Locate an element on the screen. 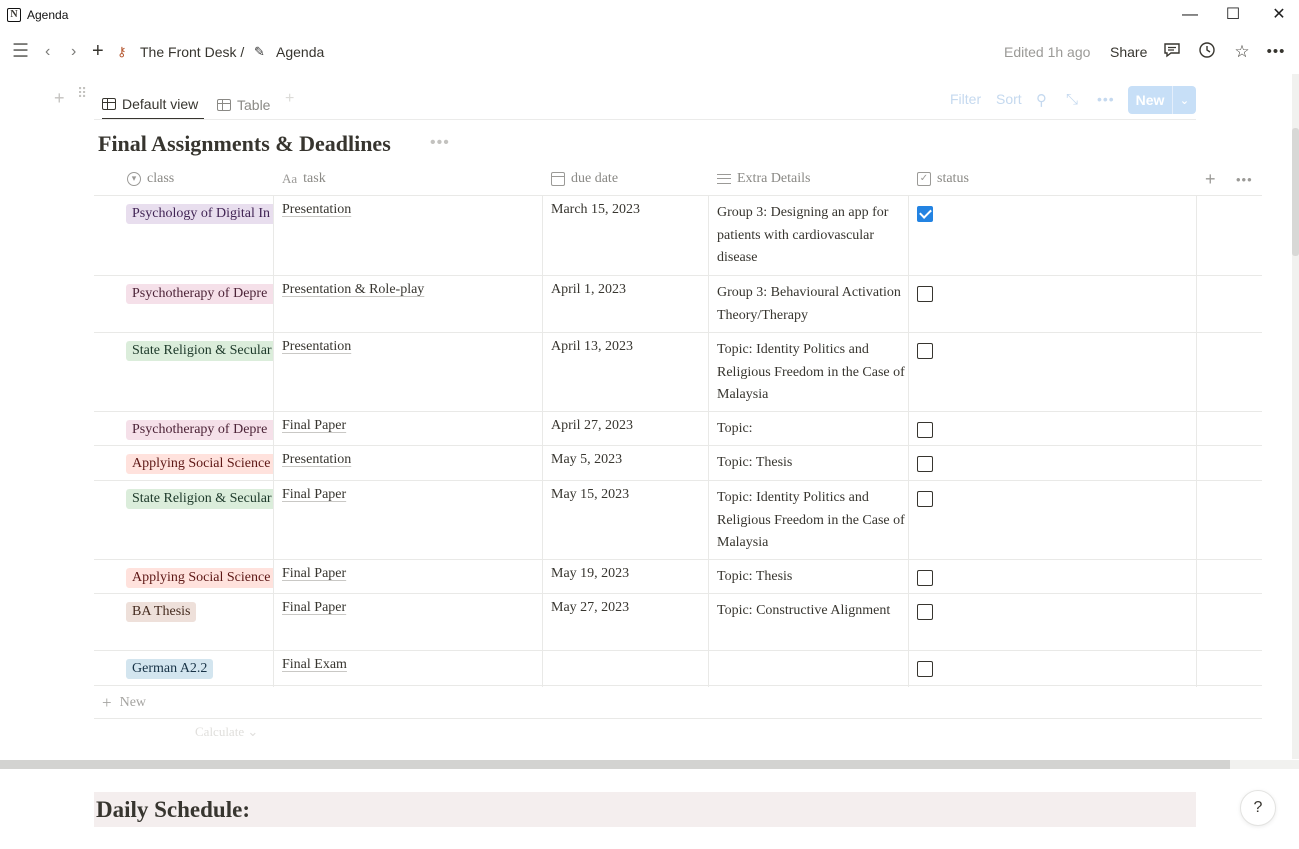  task-cell: Final Exam is located at coordinates (314, 665).